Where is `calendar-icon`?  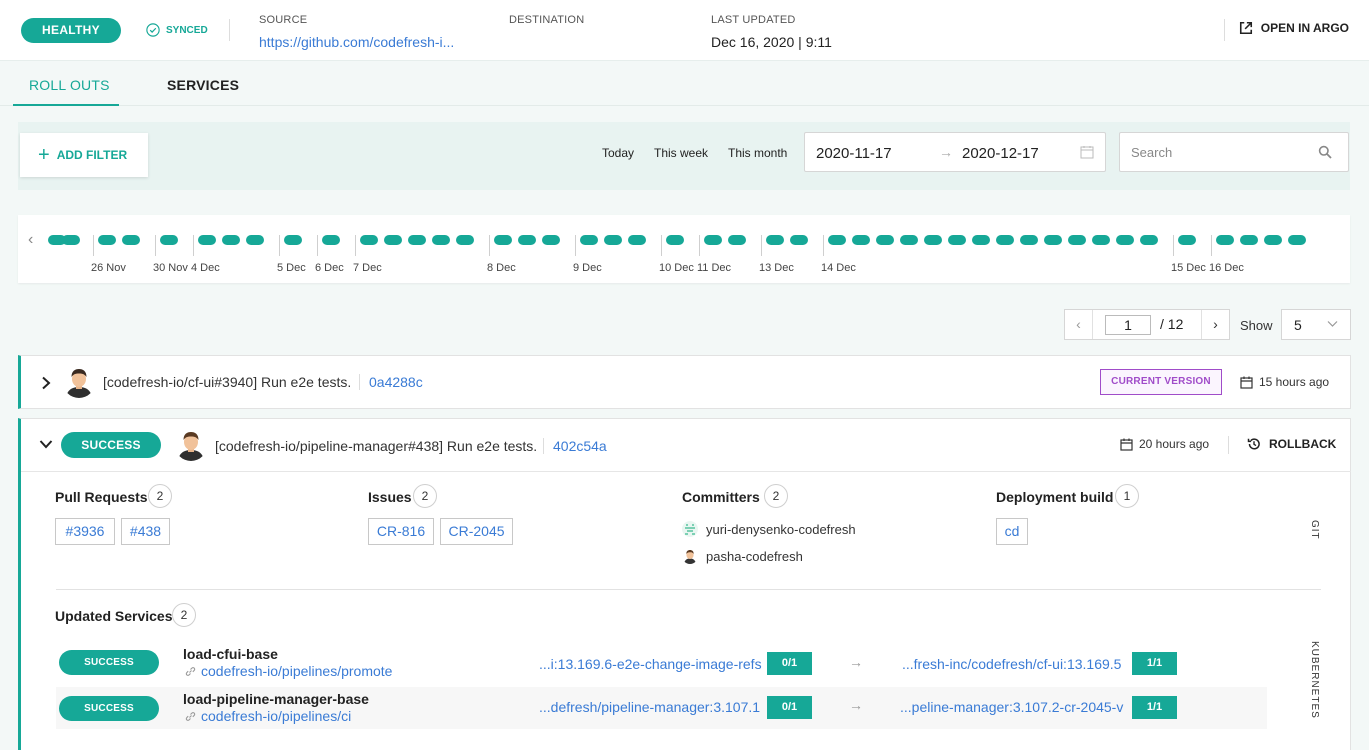
calendar-icon is located at coordinates (1126, 444).